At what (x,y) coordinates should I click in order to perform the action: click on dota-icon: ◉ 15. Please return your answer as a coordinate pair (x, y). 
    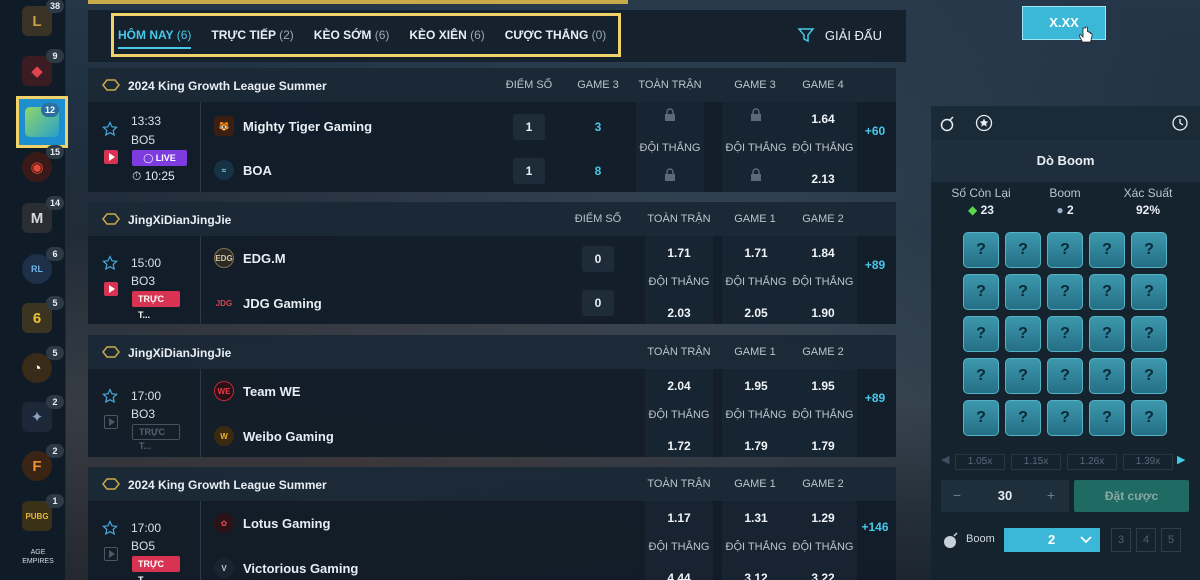
    Looking at the image, I should click on (43, 163).